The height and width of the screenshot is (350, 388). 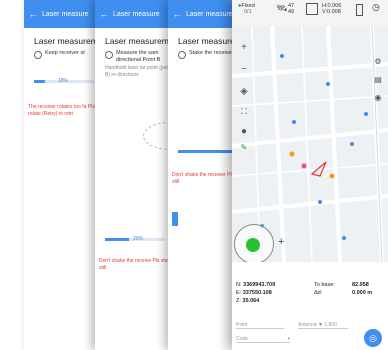 What do you see at coordinates (138, 239) in the screenshot?
I see `progress-label: 20%` at bounding box center [138, 239].